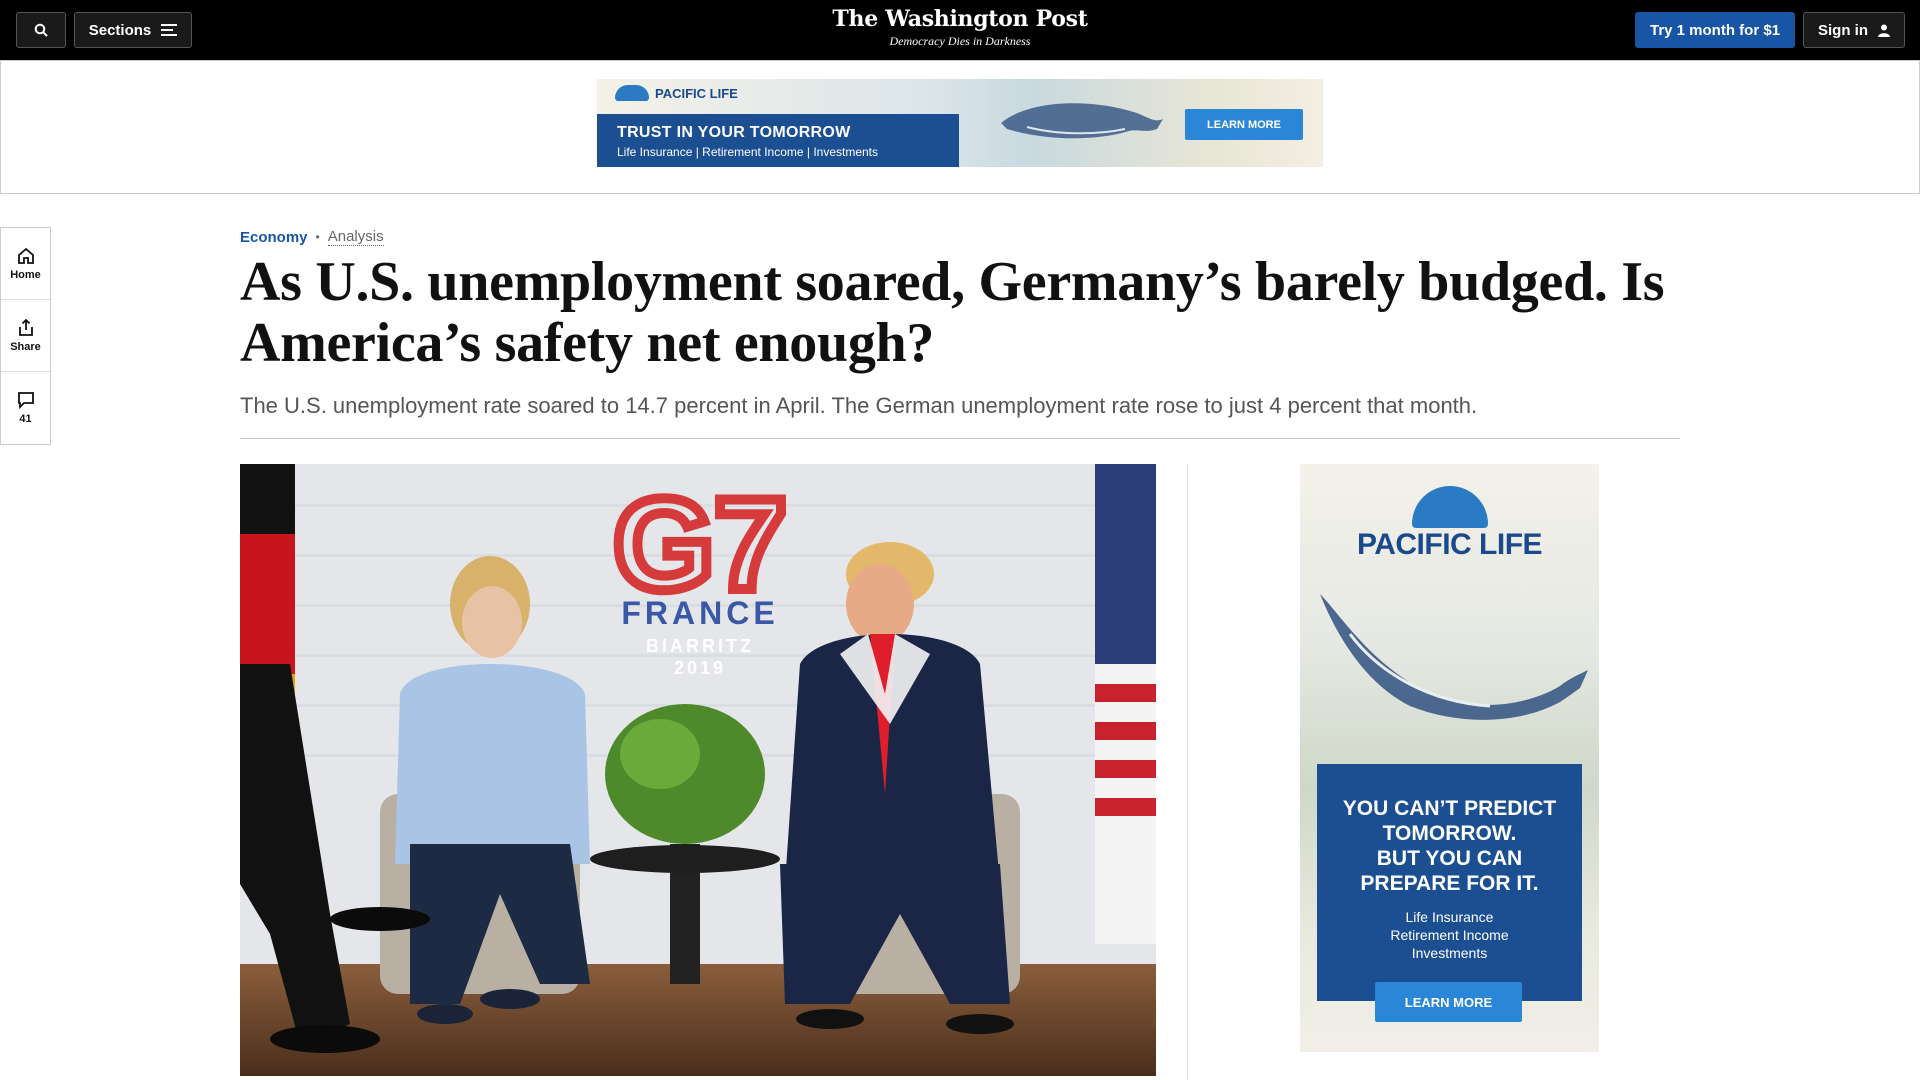  What do you see at coordinates (960, 19) in the screenshot?
I see `masthead-title: The Washington Post` at bounding box center [960, 19].